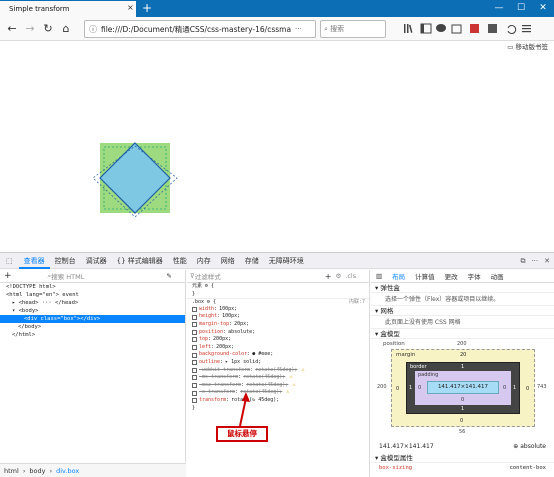 Image resolution: width=554 pixels, height=477 pixels. I want to click on css-declaration: top:200px;, so click(278, 340).